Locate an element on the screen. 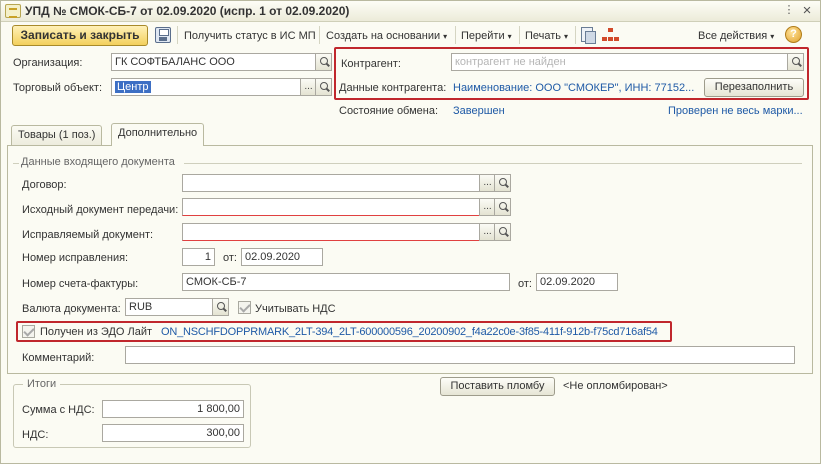 The width and height of the screenshot is (821, 464). incoming-group-title: Данные входящего документа is located at coordinates (98, 162).